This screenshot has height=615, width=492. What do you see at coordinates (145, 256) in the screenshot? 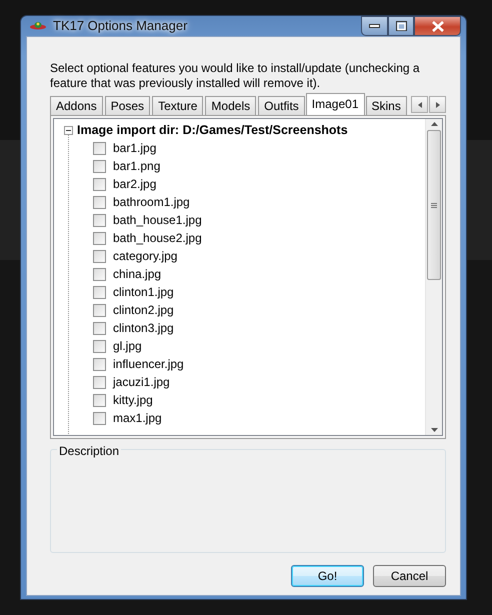
I see `file-name: category.jpg` at bounding box center [145, 256].